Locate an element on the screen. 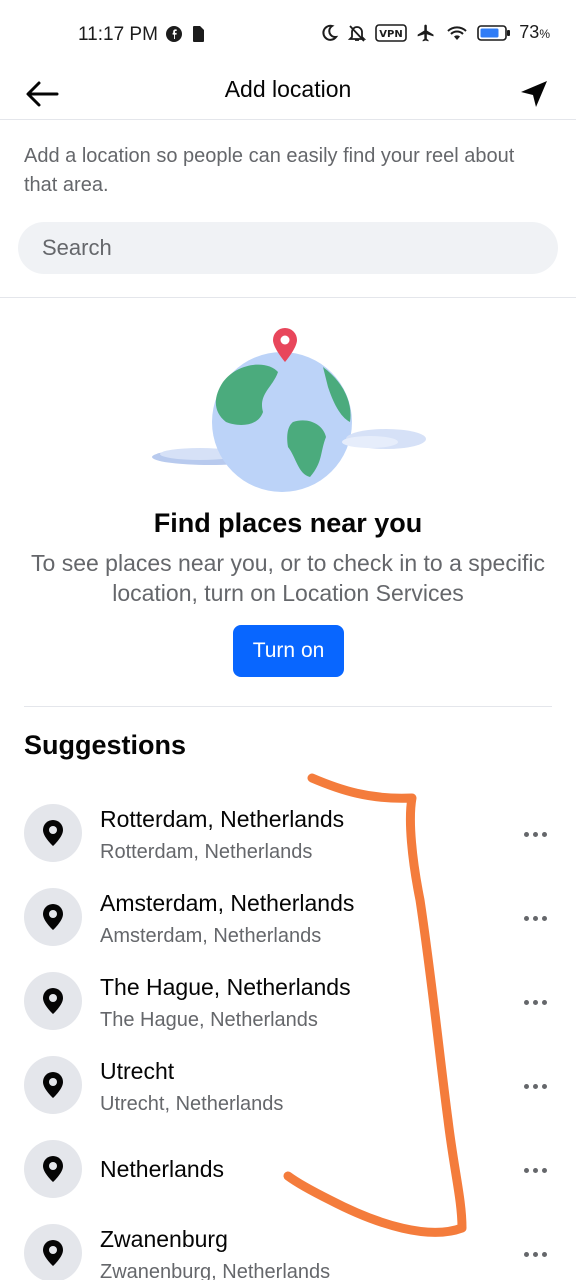  top-app-bar: Add location is located at coordinates (288, 92).